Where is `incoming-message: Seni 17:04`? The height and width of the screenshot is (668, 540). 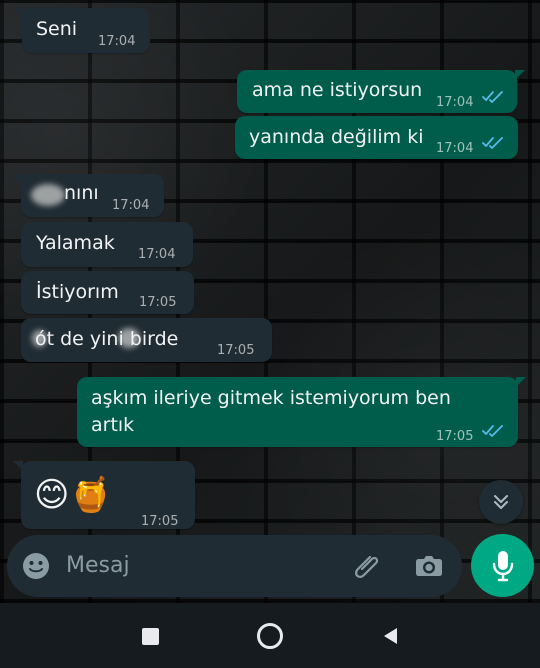
incoming-message: Seni 17:04 is located at coordinates (82, 30).